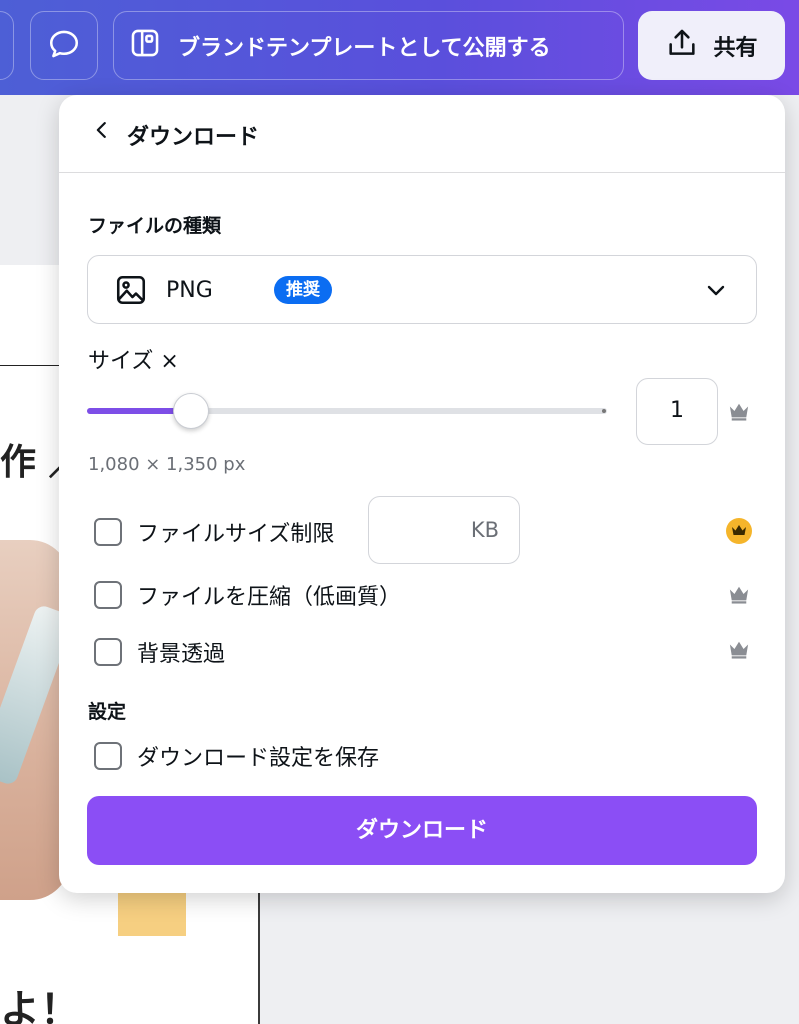  I want to click on compress-file-label: ファイルを圧縮（低画質）, so click(269, 597).